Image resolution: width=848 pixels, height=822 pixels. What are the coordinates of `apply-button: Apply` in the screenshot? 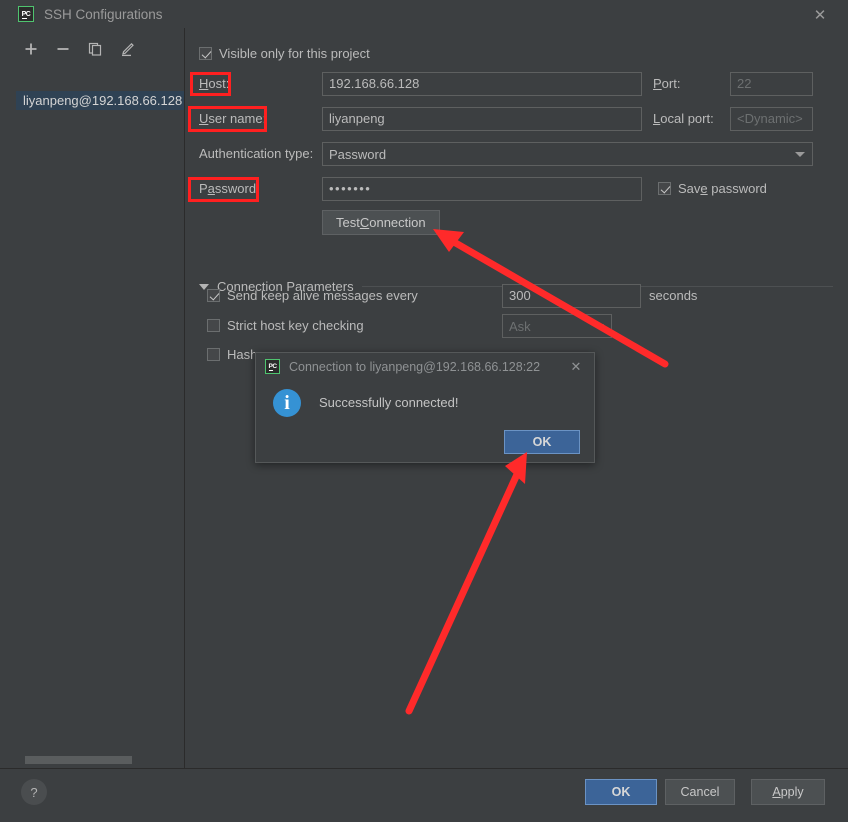 It's located at (788, 792).